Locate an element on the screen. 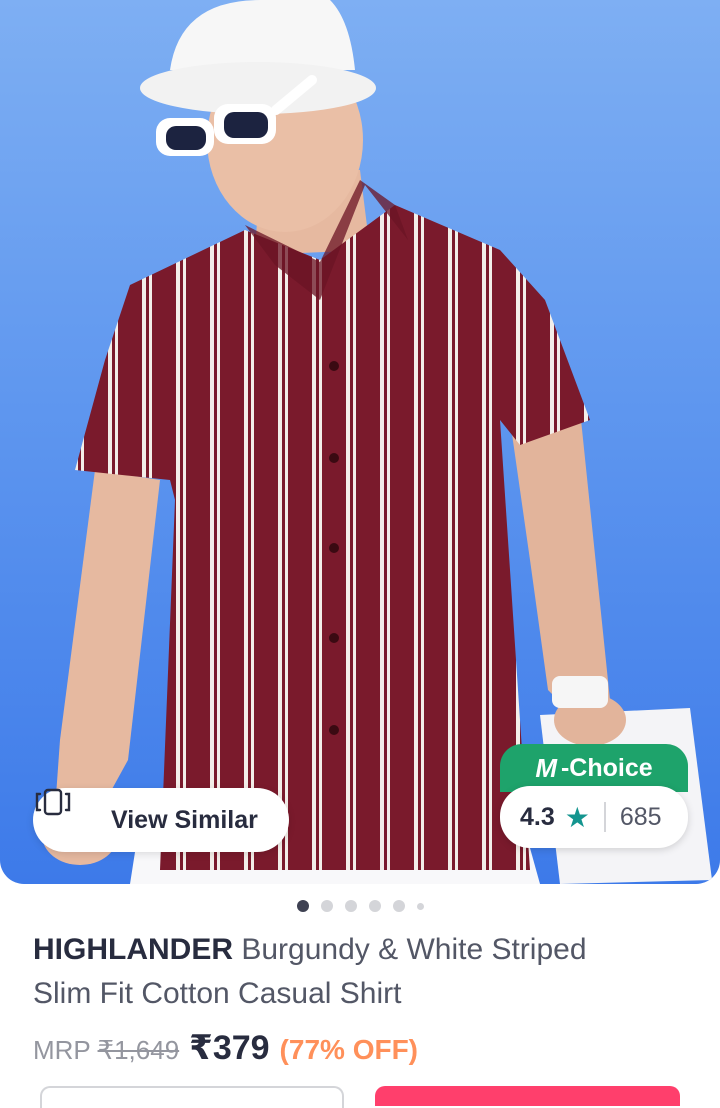 The height and width of the screenshot is (1108, 720). brand-name: HIGHLANDER is located at coordinates (133, 949).